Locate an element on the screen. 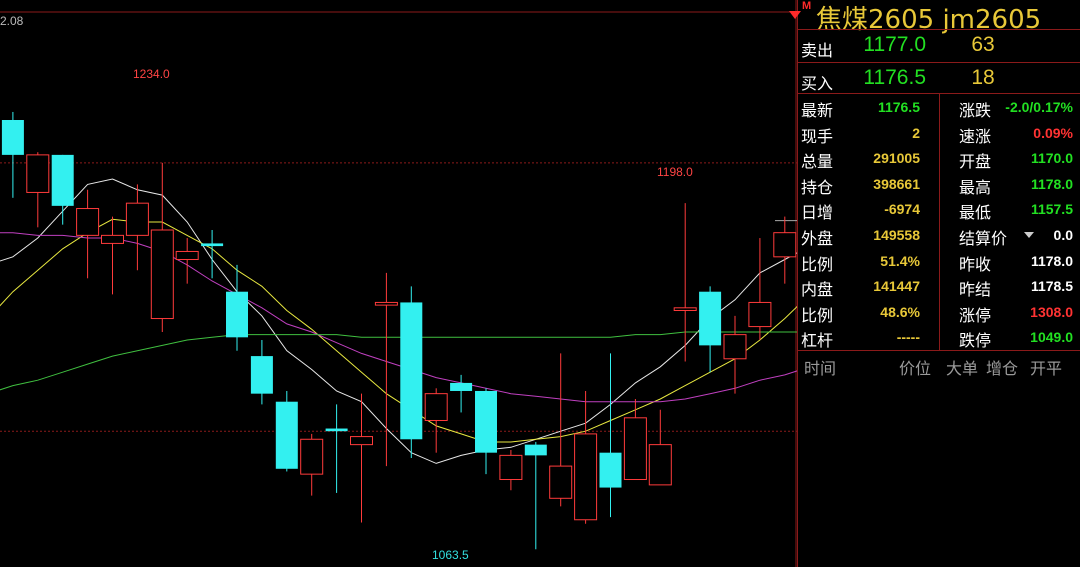  stat-value: 398661 is located at coordinates (896, 183).